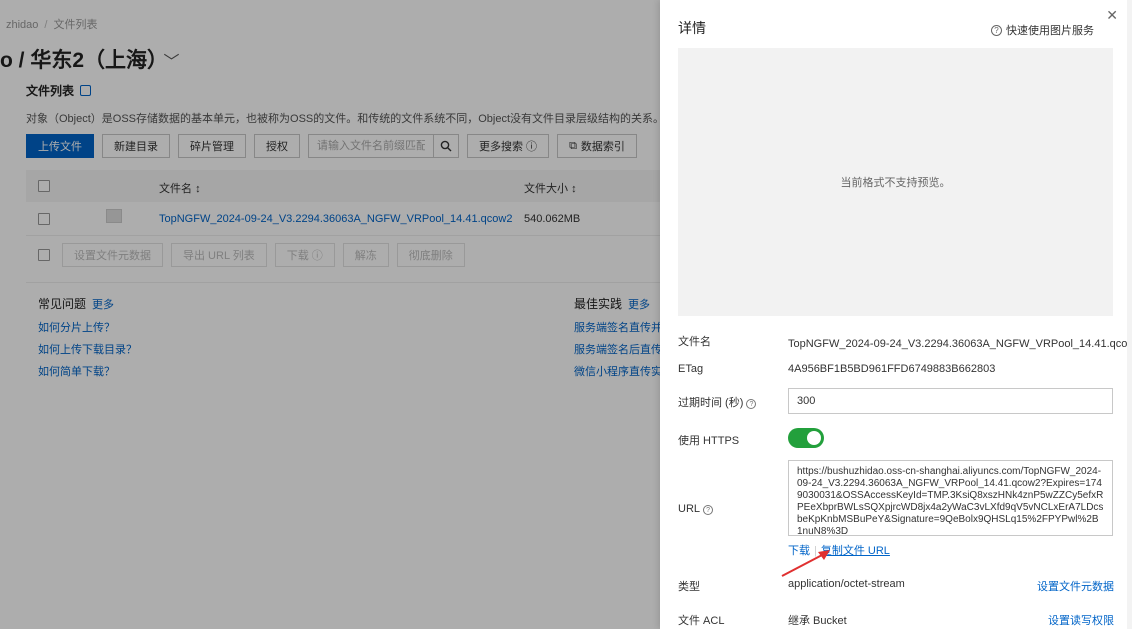 Image resolution: width=1132 pixels, height=629 pixels. Describe the element at coordinates (950, 401) in the screenshot. I see `expires-seconds-input` at that location.